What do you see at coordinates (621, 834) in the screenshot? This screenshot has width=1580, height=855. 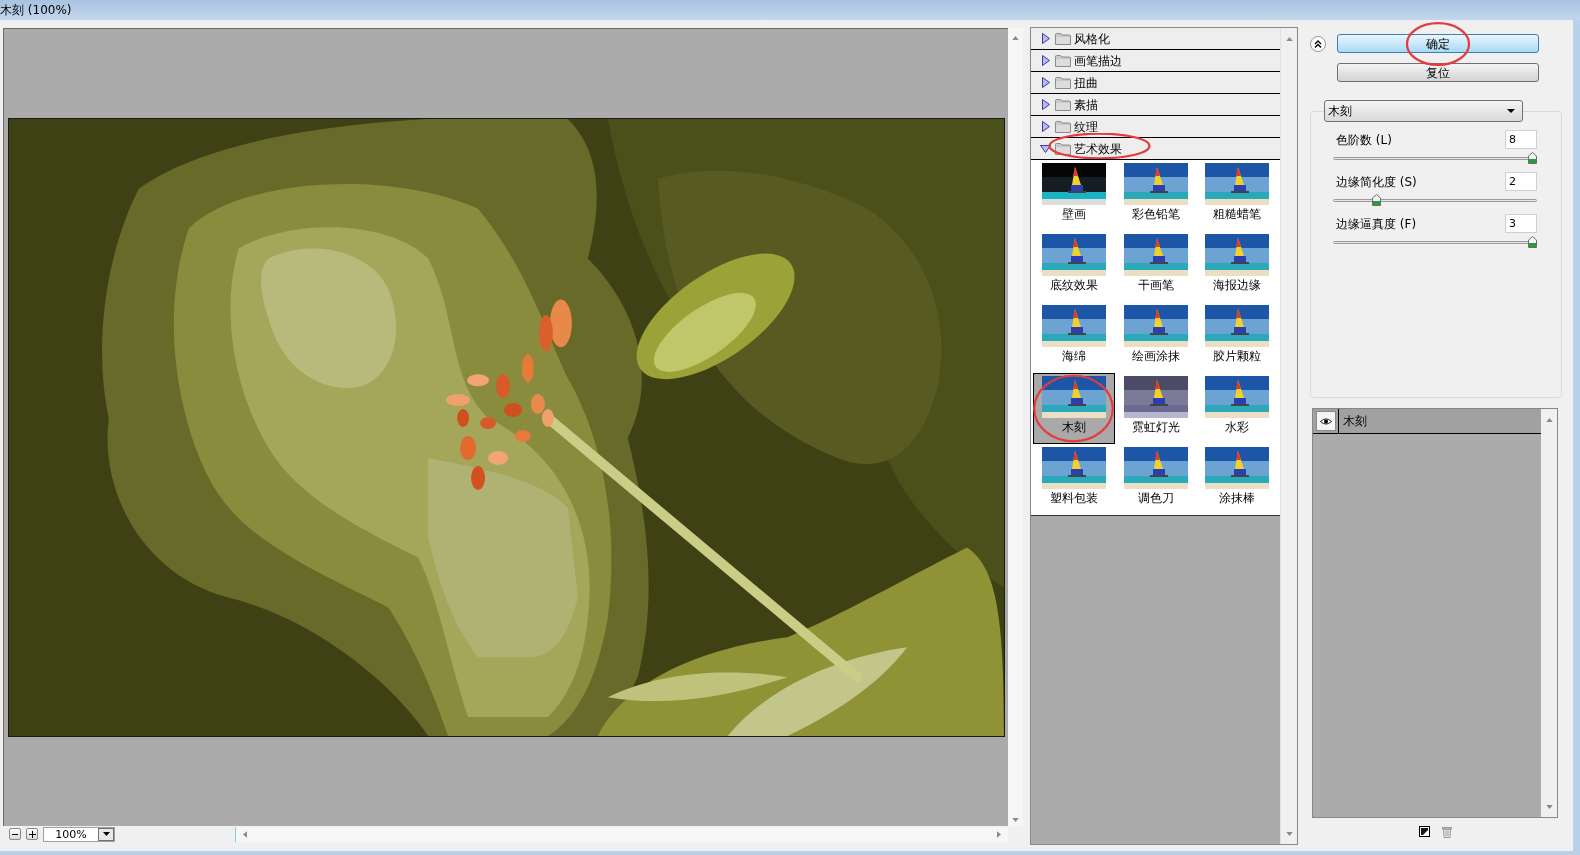 I see `horizontal-scrollbar` at bounding box center [621, 834].